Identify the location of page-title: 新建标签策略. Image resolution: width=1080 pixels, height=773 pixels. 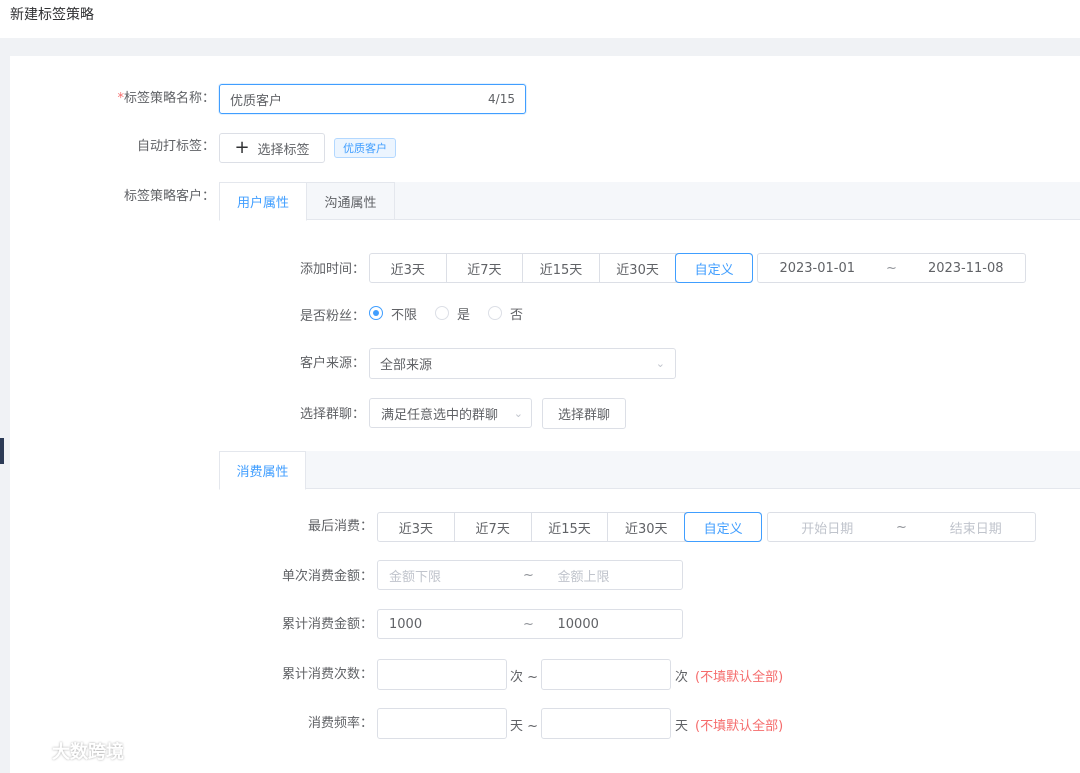
(52, 15).